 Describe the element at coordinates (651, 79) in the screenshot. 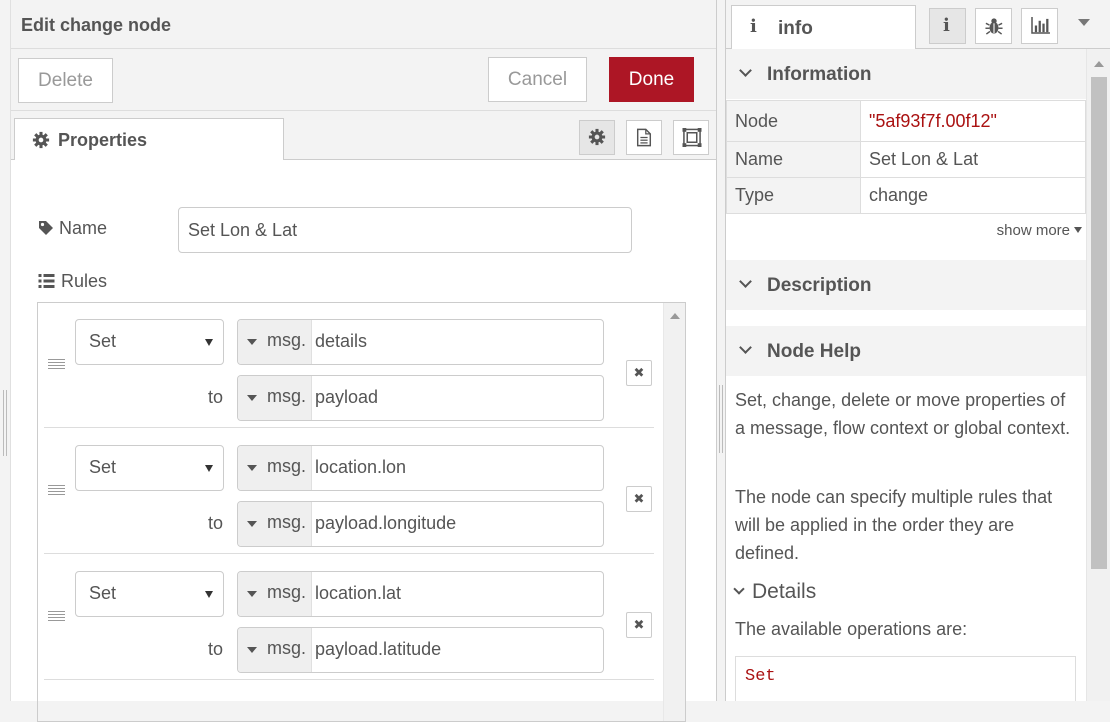

I see `done-button: Done` at that location.